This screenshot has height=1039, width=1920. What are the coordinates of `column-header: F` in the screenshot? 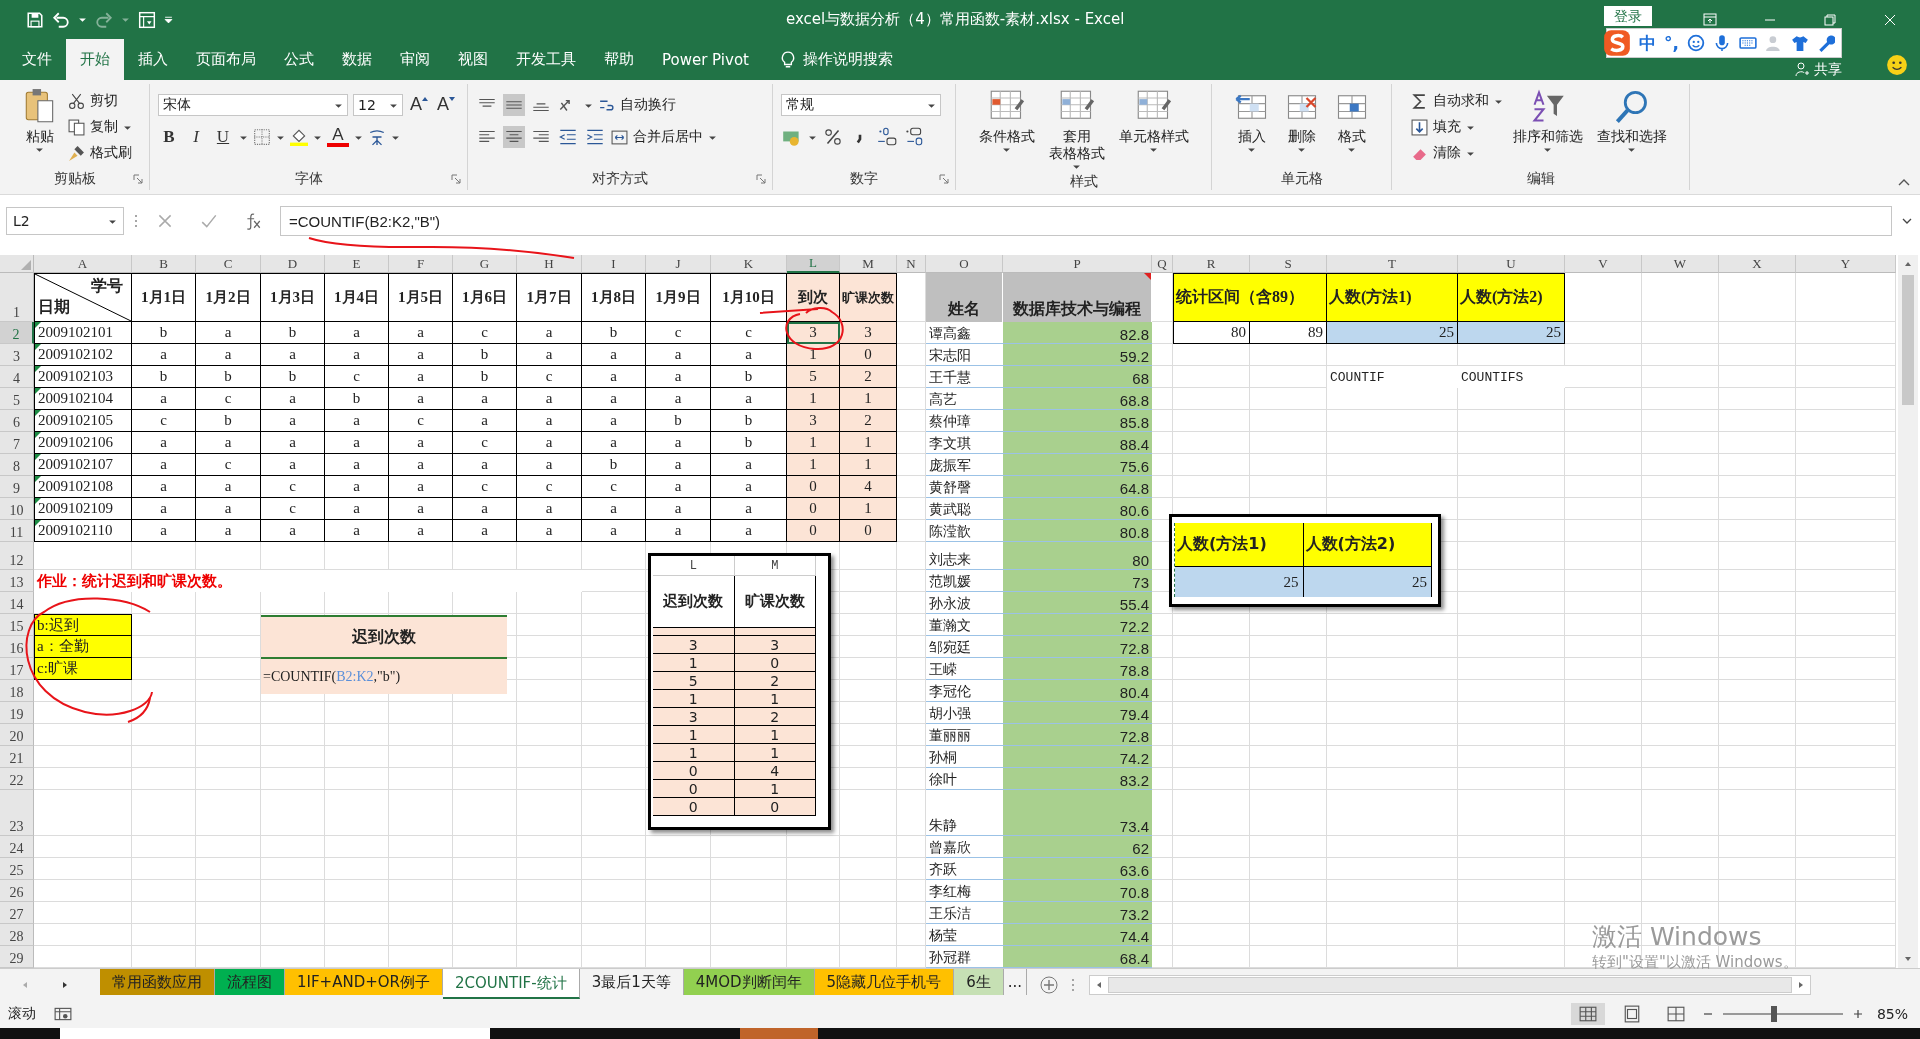 It's located at (421, 264).